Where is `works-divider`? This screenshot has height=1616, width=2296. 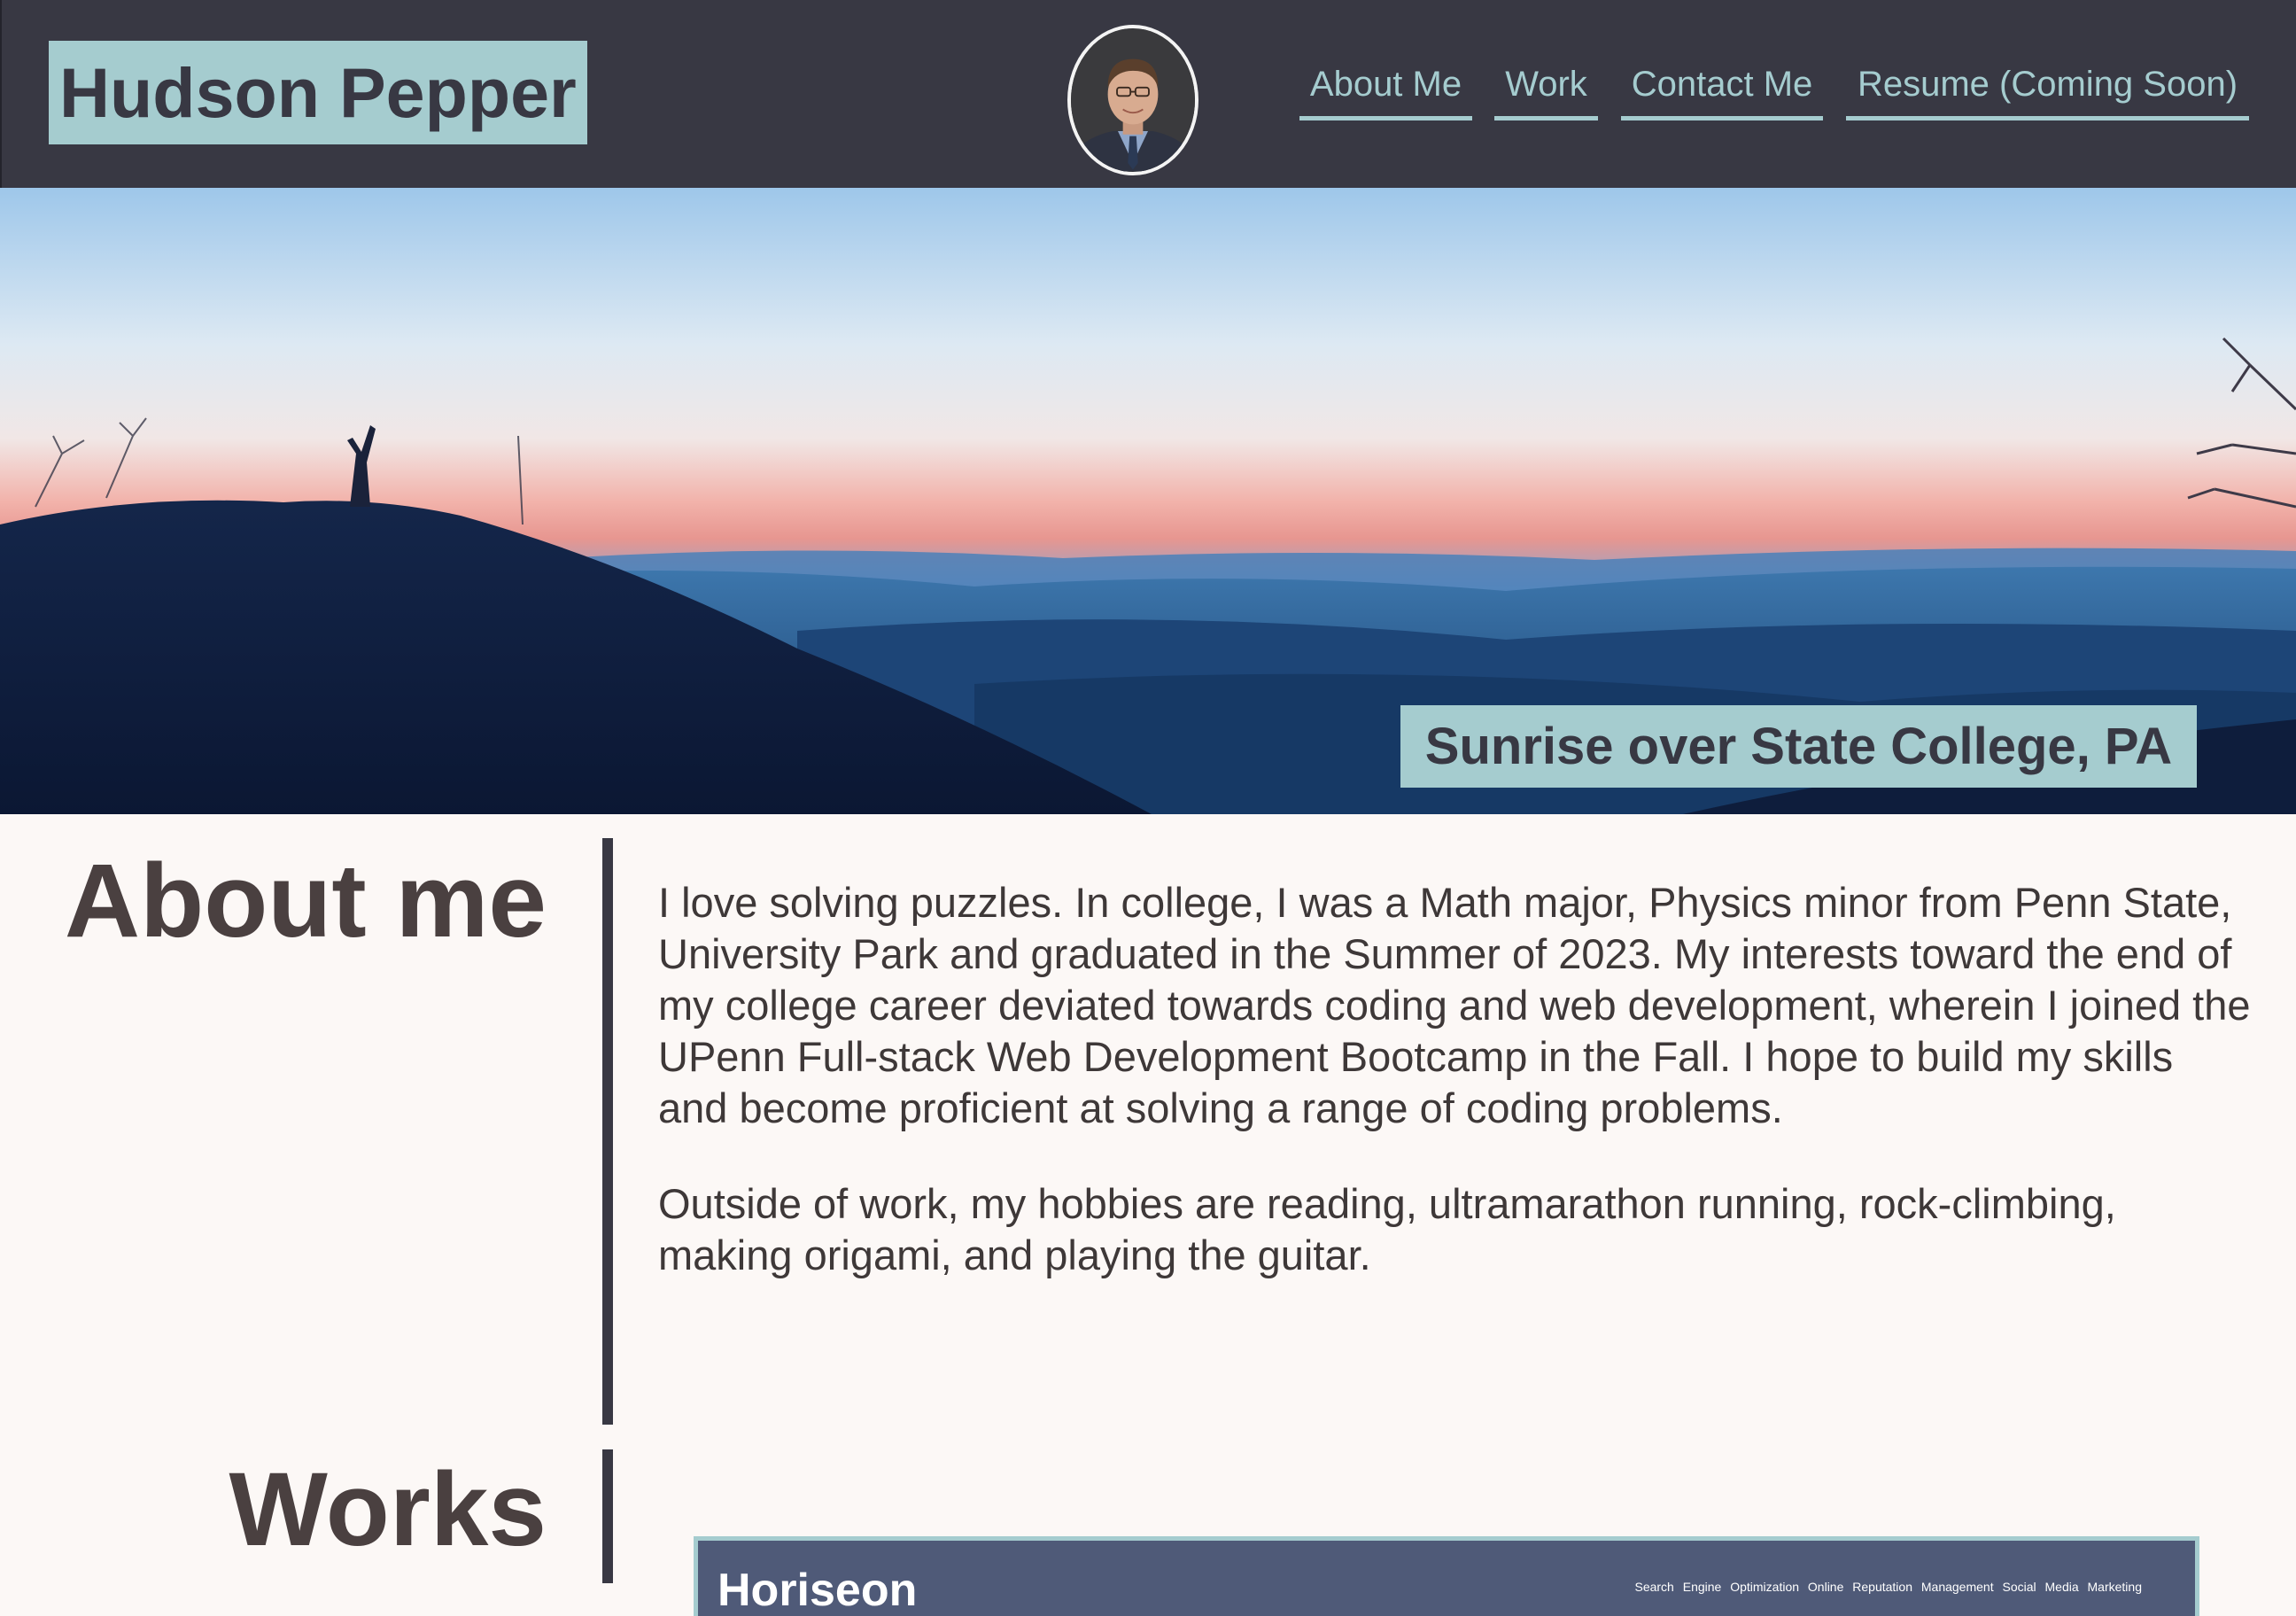
works-divider is located at coordinates (607, 1516).